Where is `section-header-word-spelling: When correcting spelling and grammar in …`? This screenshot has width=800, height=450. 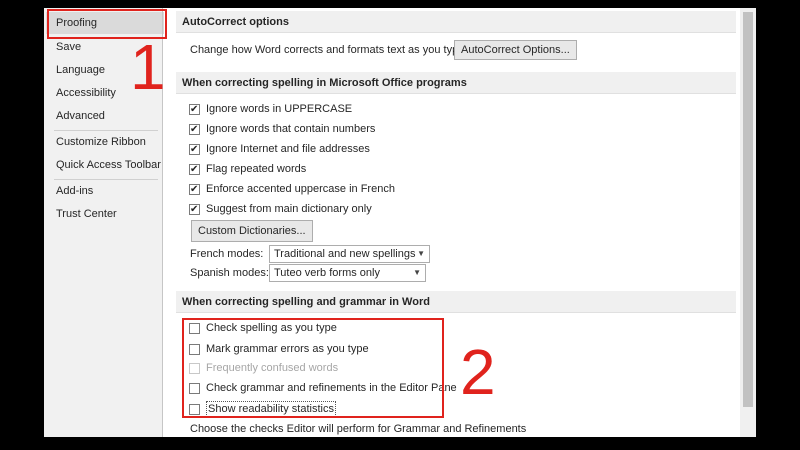
section-header-word-spelling: When correcting spelling and grammar in … is located at coordinates (456, 302).